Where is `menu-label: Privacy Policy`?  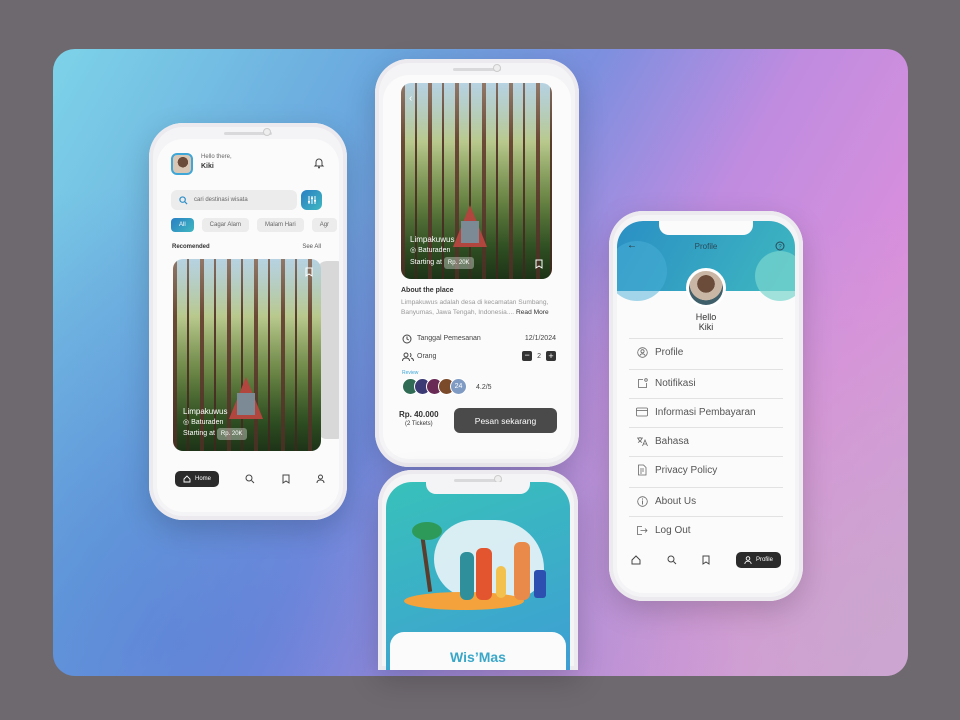
menu-label: Privacy Policy is located at coordinates (686, 470).